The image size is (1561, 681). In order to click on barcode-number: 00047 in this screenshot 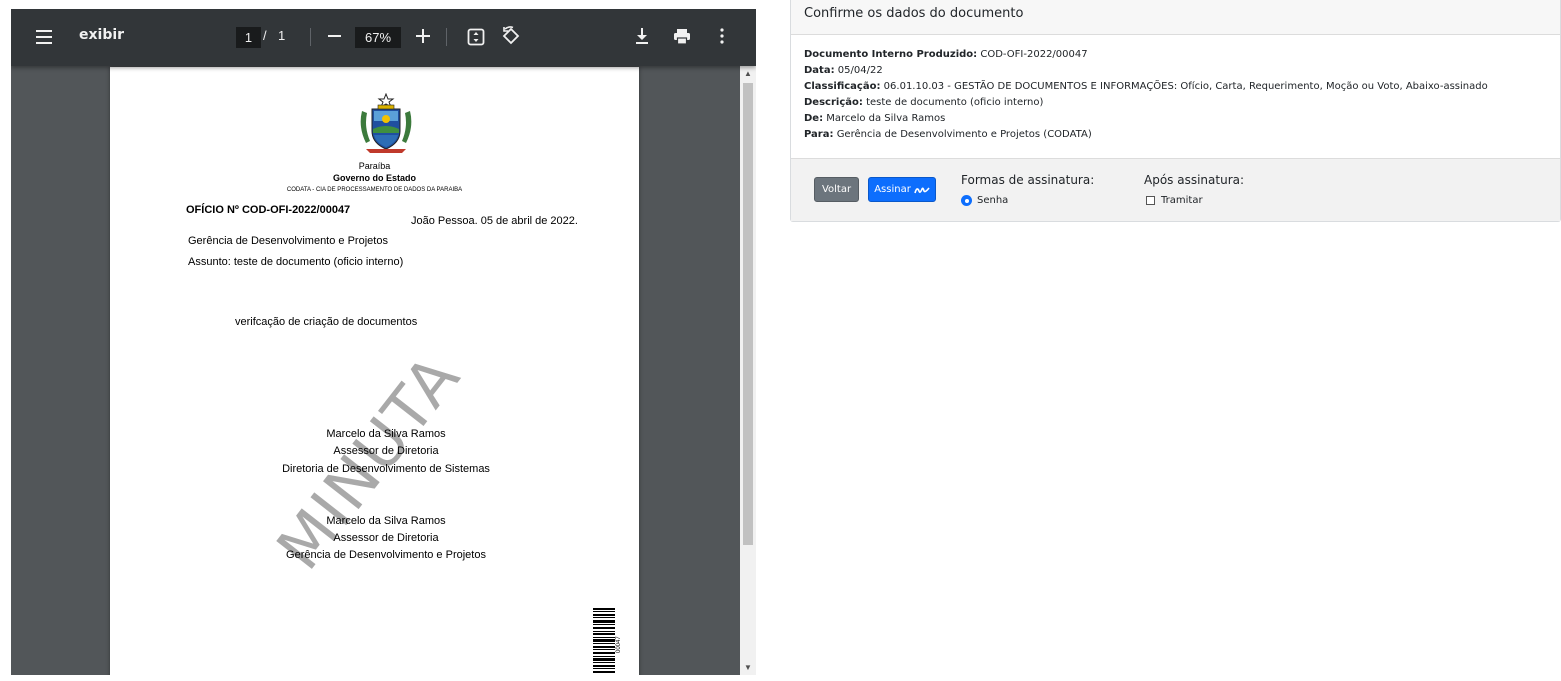, I will do `click(619, 644)`.